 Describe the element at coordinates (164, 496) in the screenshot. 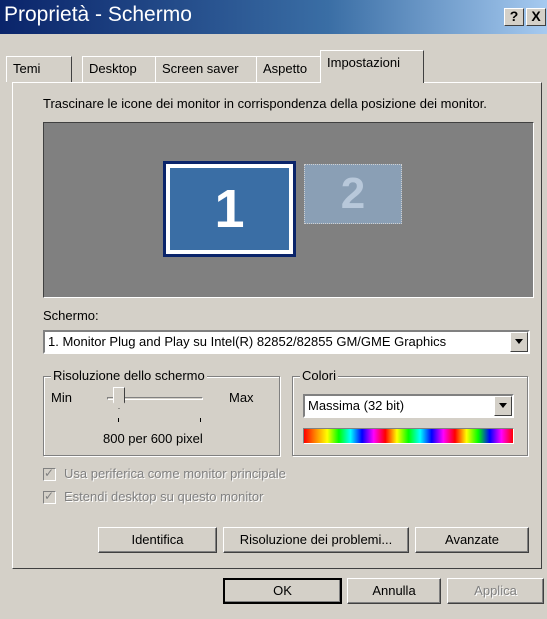

I see `extend-desktop-label: Estendi desktop su questo monitor` at that location.